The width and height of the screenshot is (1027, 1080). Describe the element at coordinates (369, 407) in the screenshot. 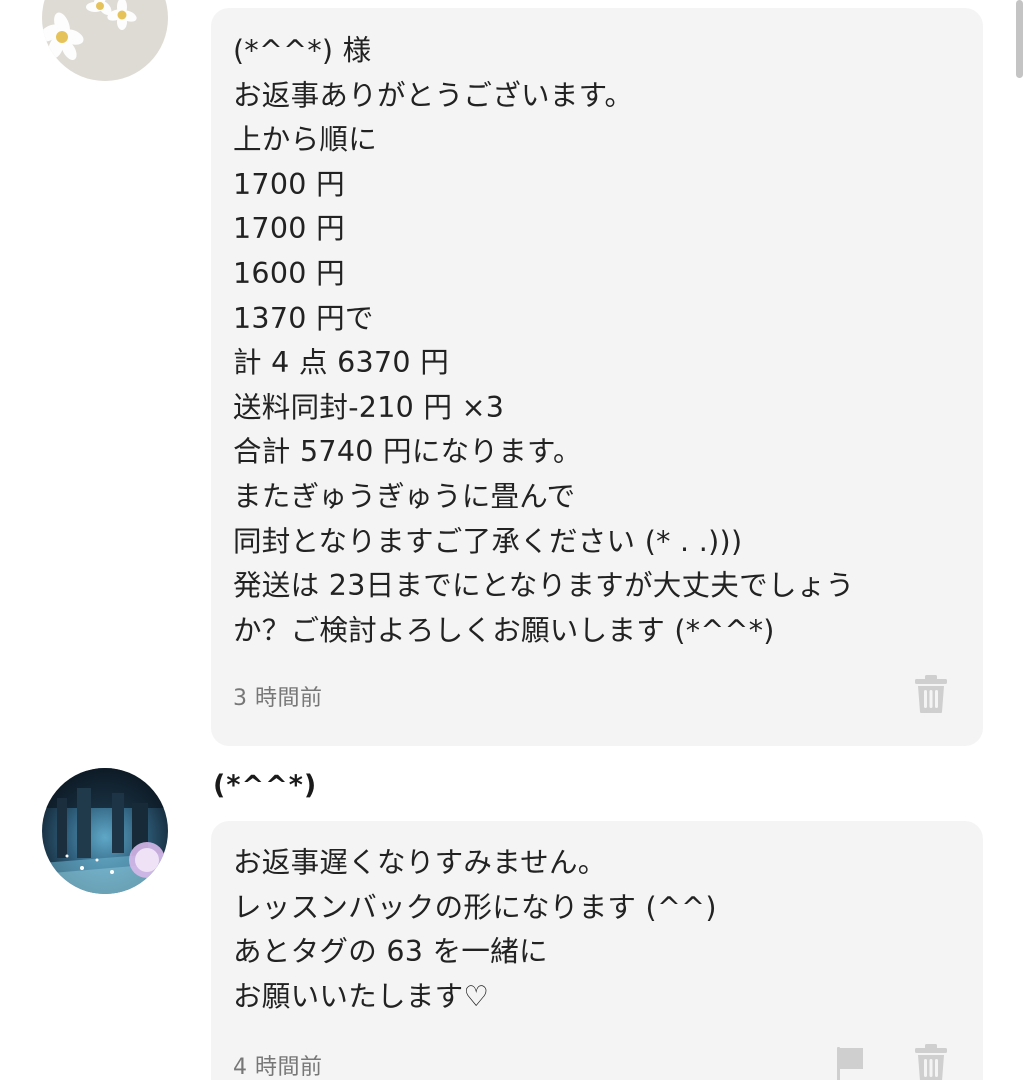

I see `message-line: 送料同封-210 円 ×3` at that location.